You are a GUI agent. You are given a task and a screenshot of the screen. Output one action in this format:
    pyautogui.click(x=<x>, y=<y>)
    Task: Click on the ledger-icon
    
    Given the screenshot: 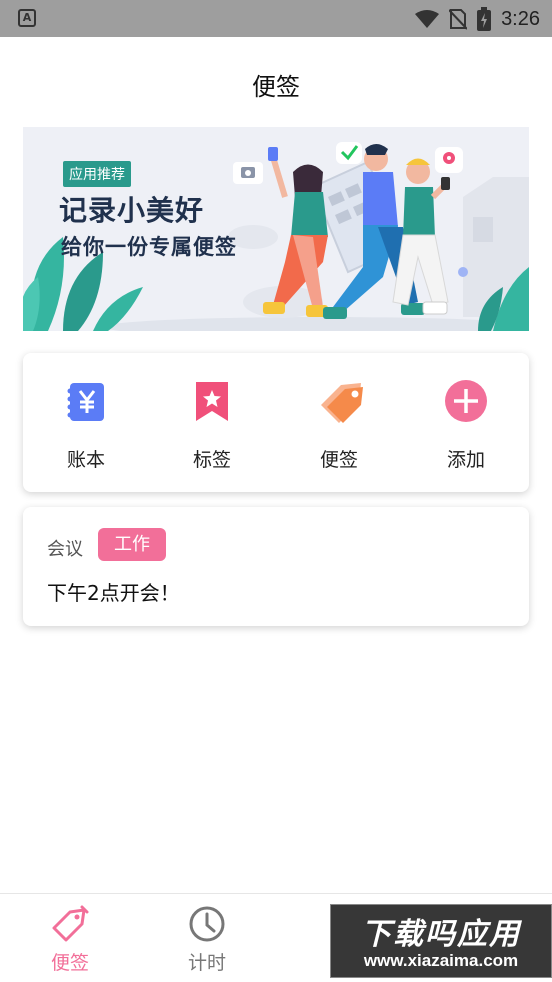 What is the action you would take?
    pyautogui.click(x=86, y=401)
    